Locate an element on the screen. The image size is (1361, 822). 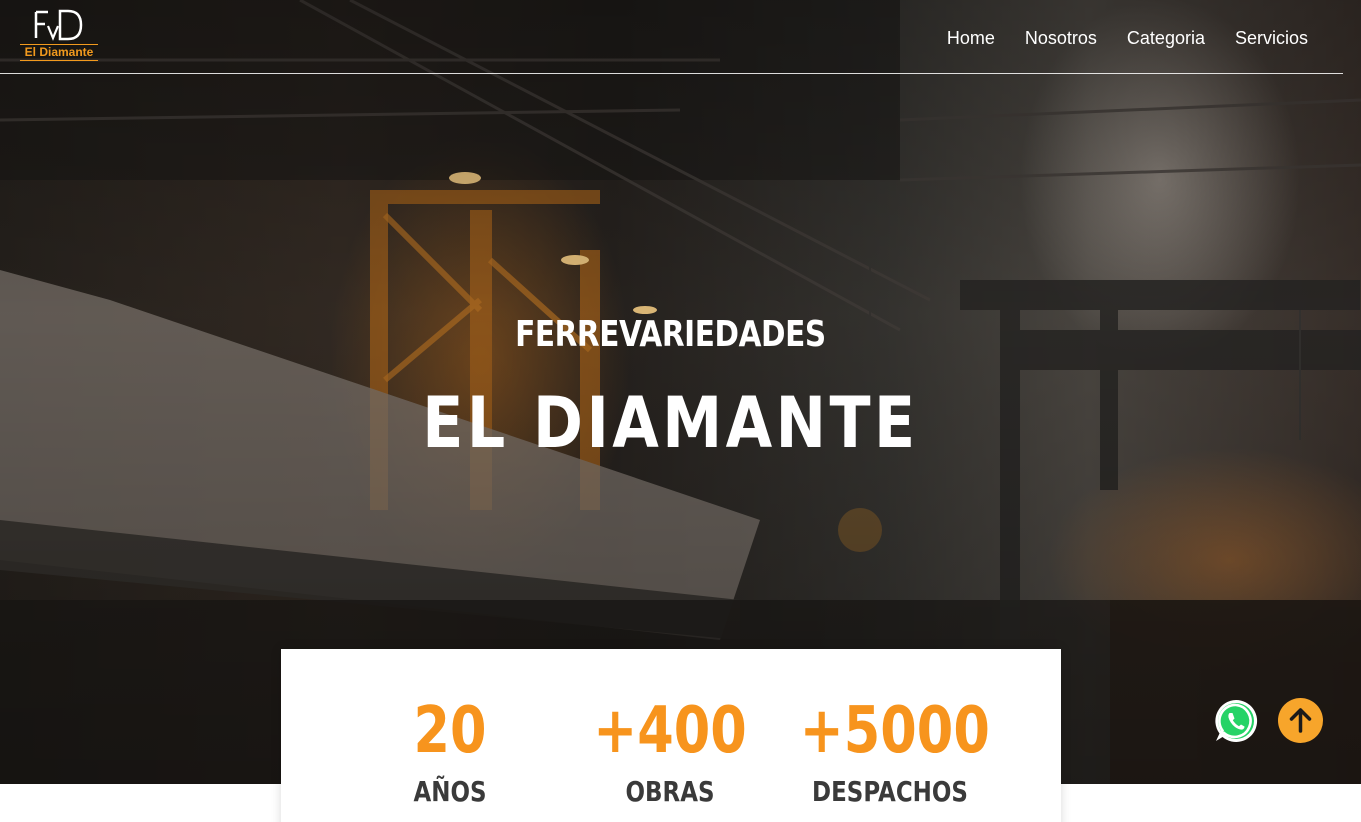
stat-value: 20 is located at coordinates (450, 731).